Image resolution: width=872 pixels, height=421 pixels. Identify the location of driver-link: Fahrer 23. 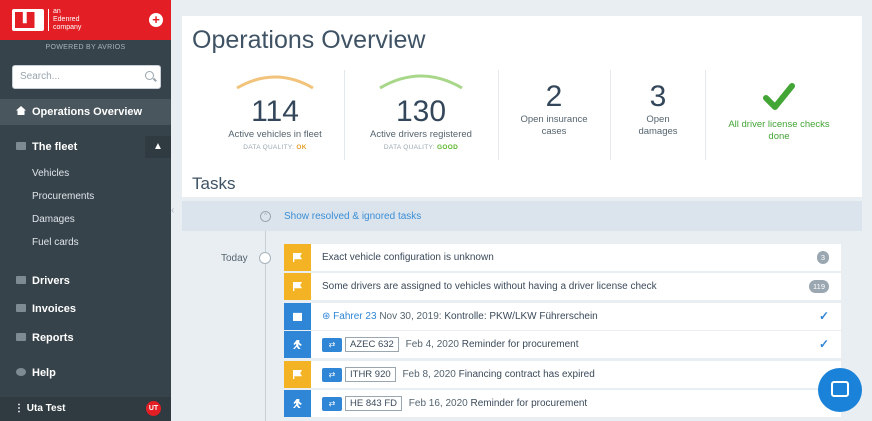
(354, 316).